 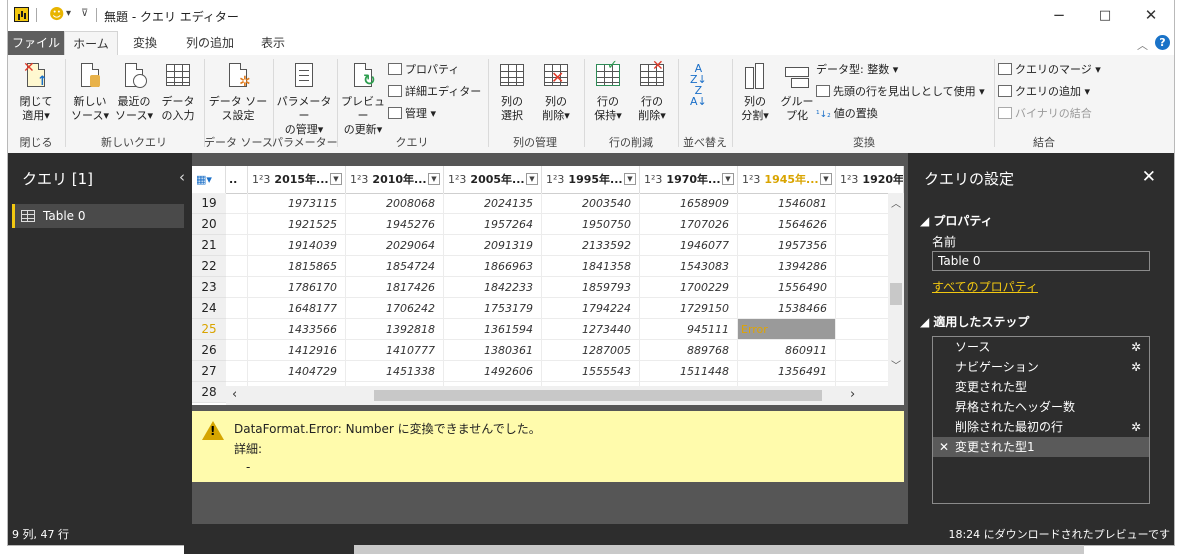 What do you see at coordinates (91, 43) in the screenshot?
I see `tab-home: ホーム` at bounding box center [91, 43].